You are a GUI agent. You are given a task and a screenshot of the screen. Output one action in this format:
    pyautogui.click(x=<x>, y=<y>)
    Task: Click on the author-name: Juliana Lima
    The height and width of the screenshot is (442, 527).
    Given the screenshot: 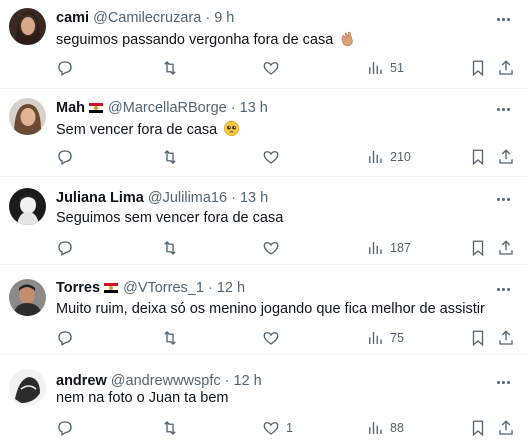 What is the action you would take?
    pyautogui.click(x=100, y=198)
    